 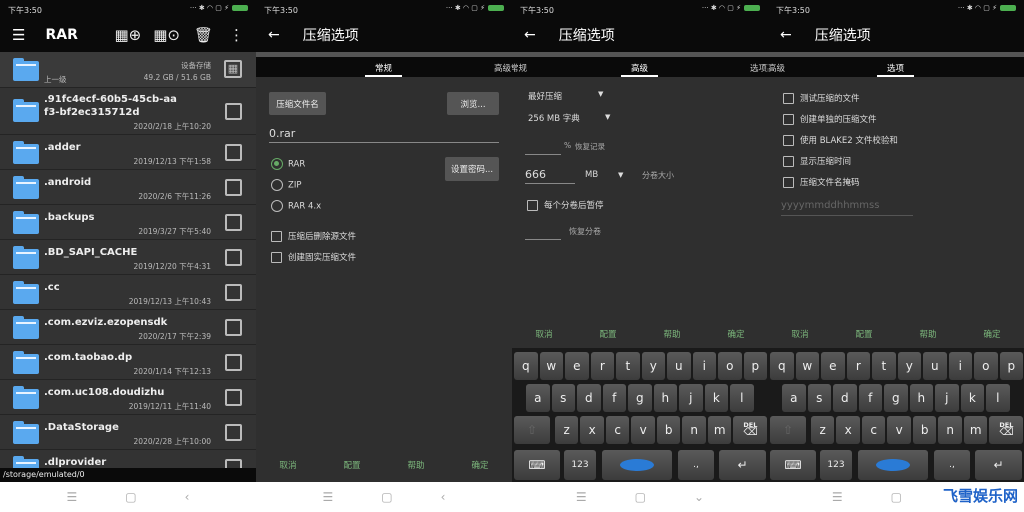 I want to click on option-checkbox: 创建单独的压缩文件, so click(x=830, y=119).